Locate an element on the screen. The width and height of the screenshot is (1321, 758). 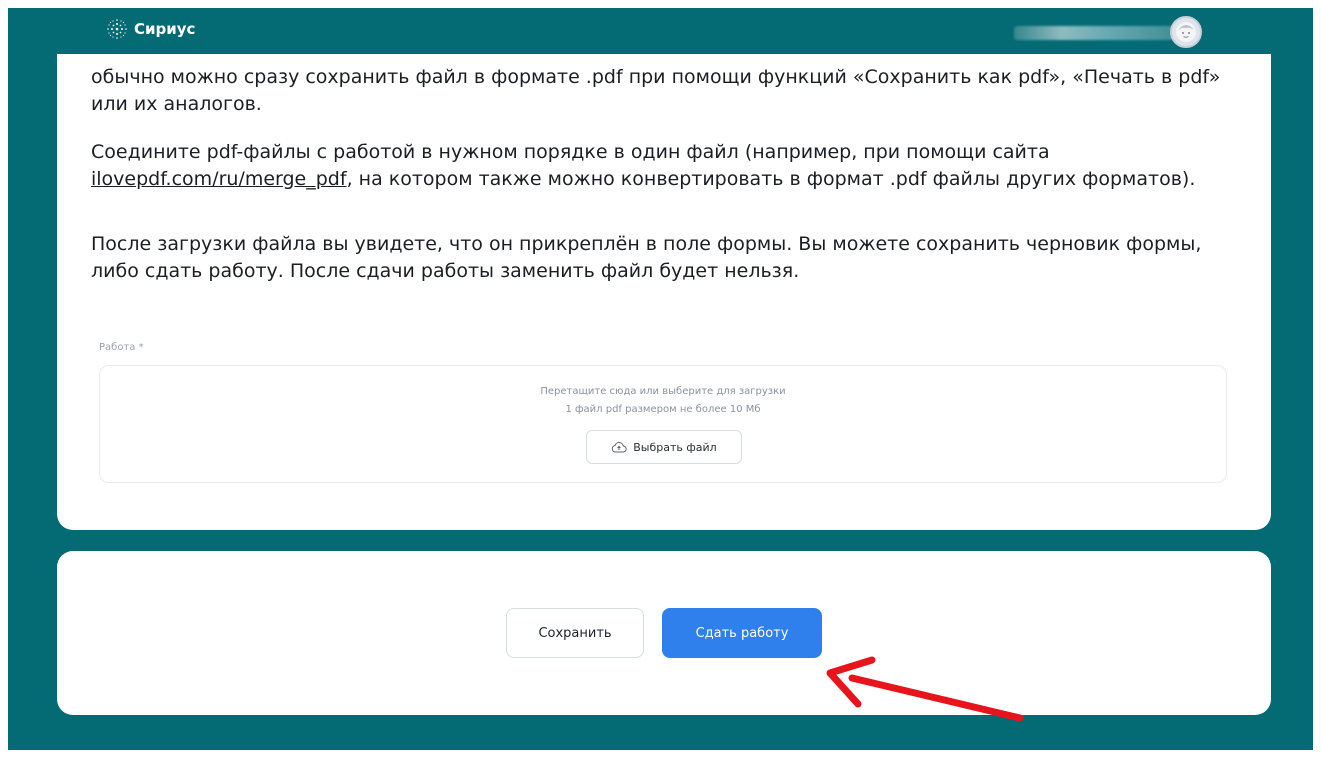
top-bar: Сириус is located at coordinates (660, 31).